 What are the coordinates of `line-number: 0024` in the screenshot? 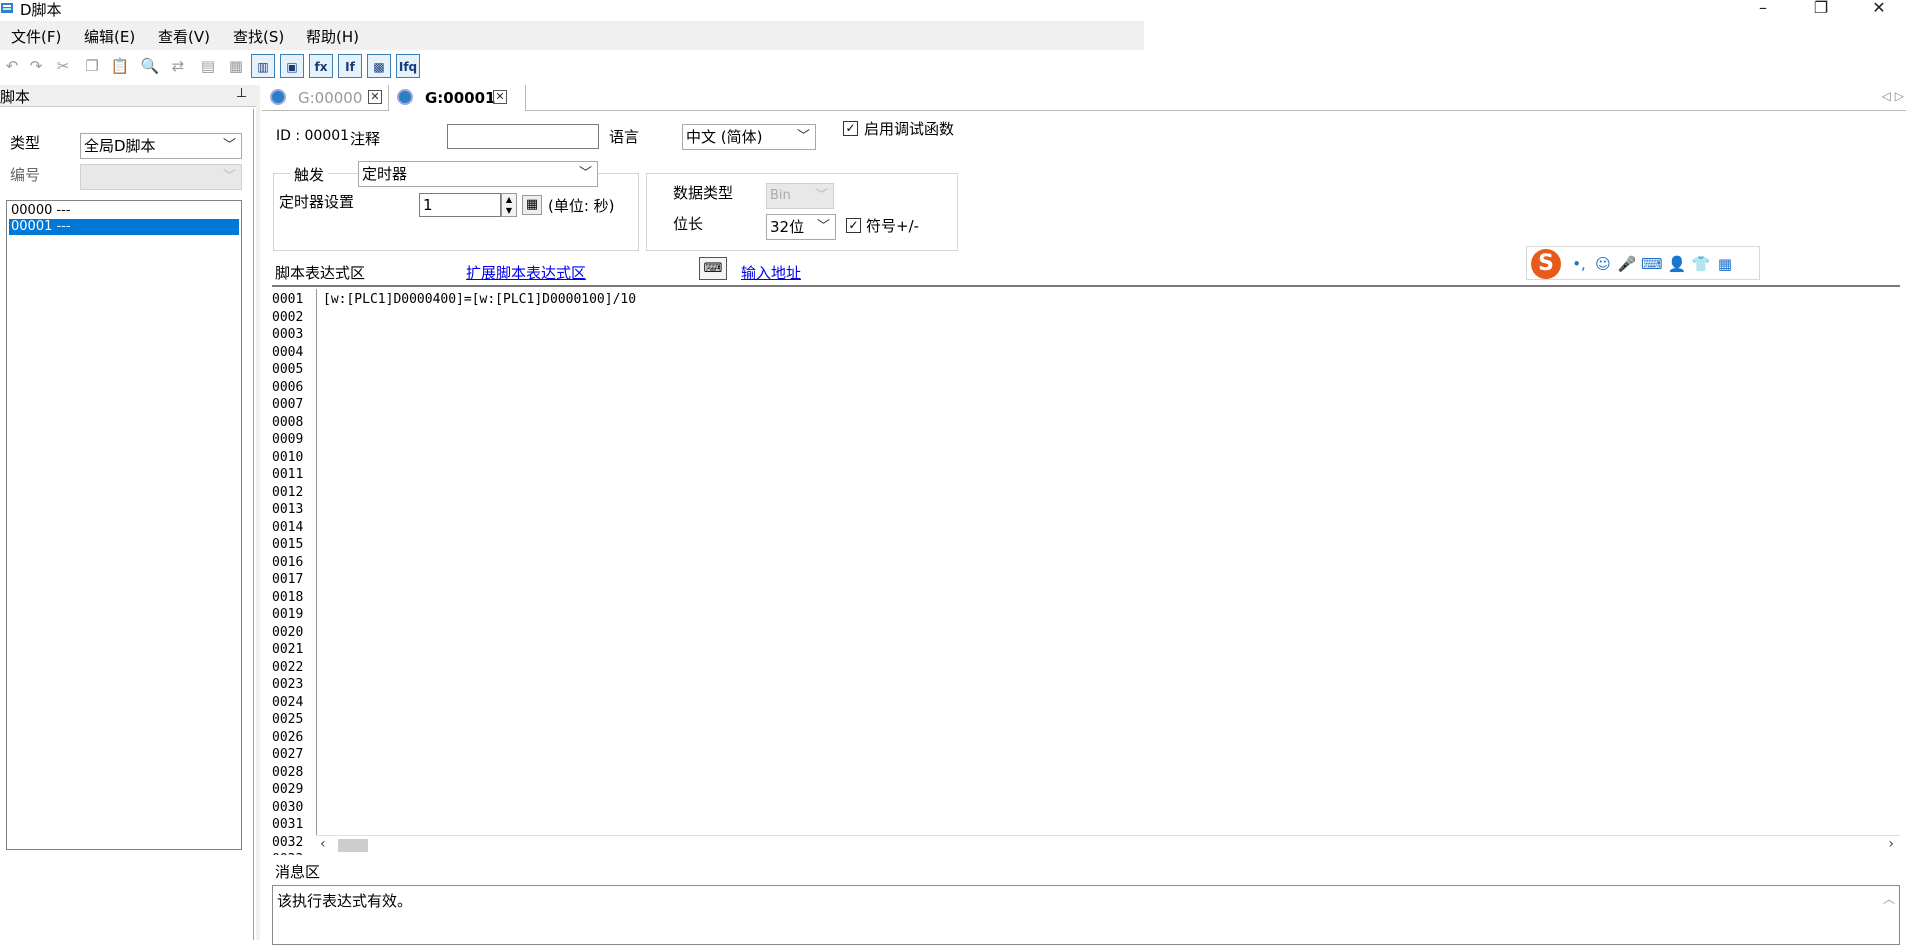 It's located at (288, 702).